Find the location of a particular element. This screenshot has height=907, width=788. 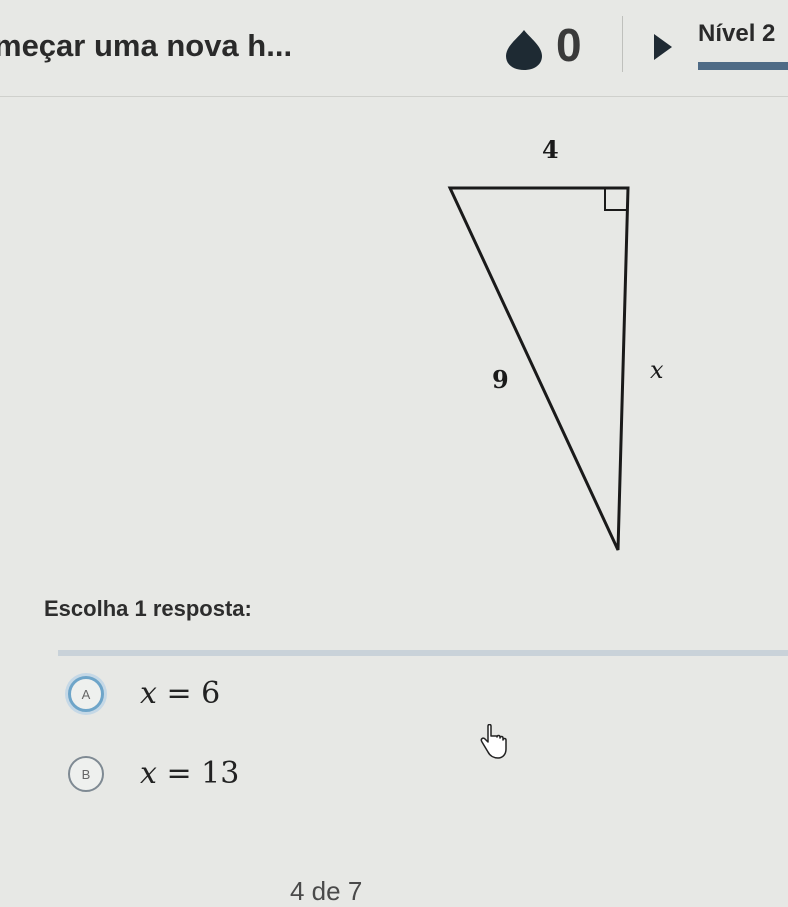

level-label: Nível 2 is located at coordinates (737, 33).